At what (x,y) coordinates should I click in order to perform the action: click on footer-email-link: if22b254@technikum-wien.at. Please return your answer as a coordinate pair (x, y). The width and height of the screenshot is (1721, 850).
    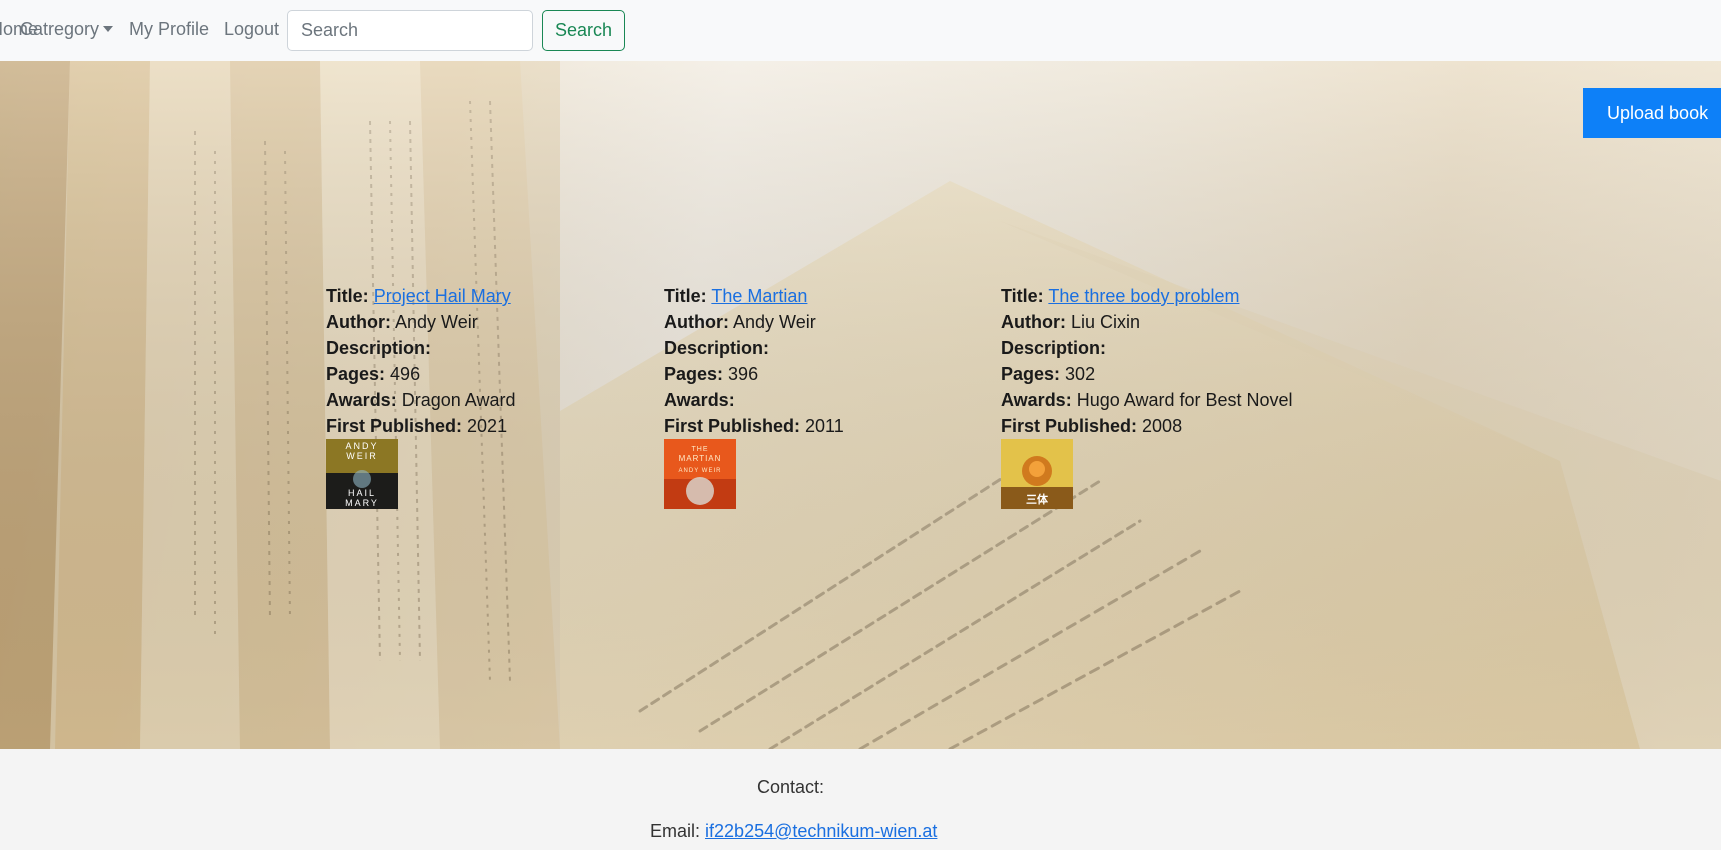
    Looking at the image, I should click on (821, 831).